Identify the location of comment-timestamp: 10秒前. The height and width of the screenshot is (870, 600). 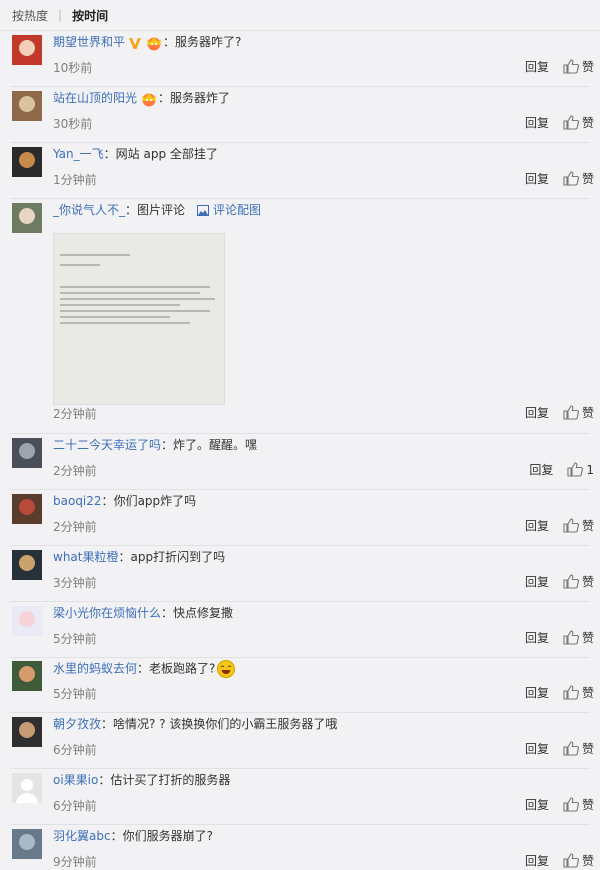
(73, 68).